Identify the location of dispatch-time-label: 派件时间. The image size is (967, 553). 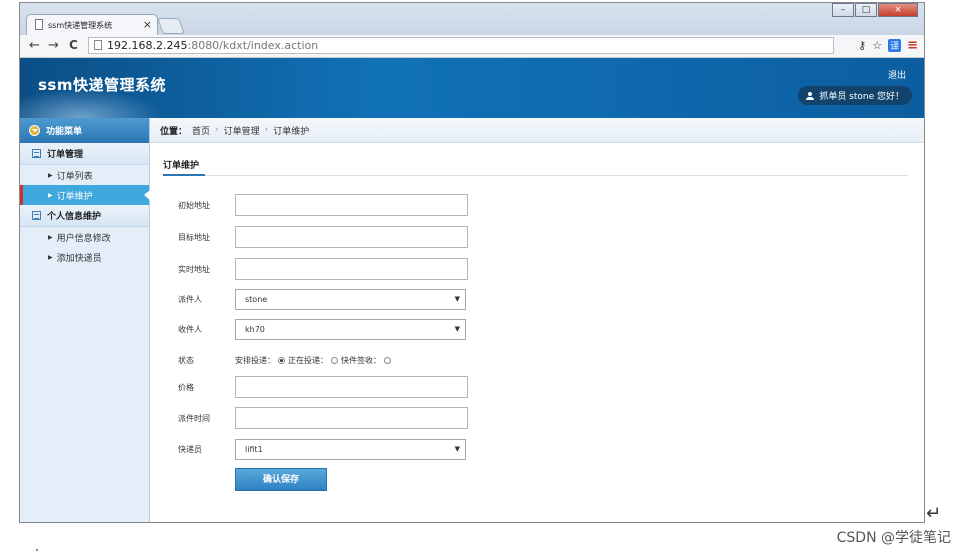
(194, 418).